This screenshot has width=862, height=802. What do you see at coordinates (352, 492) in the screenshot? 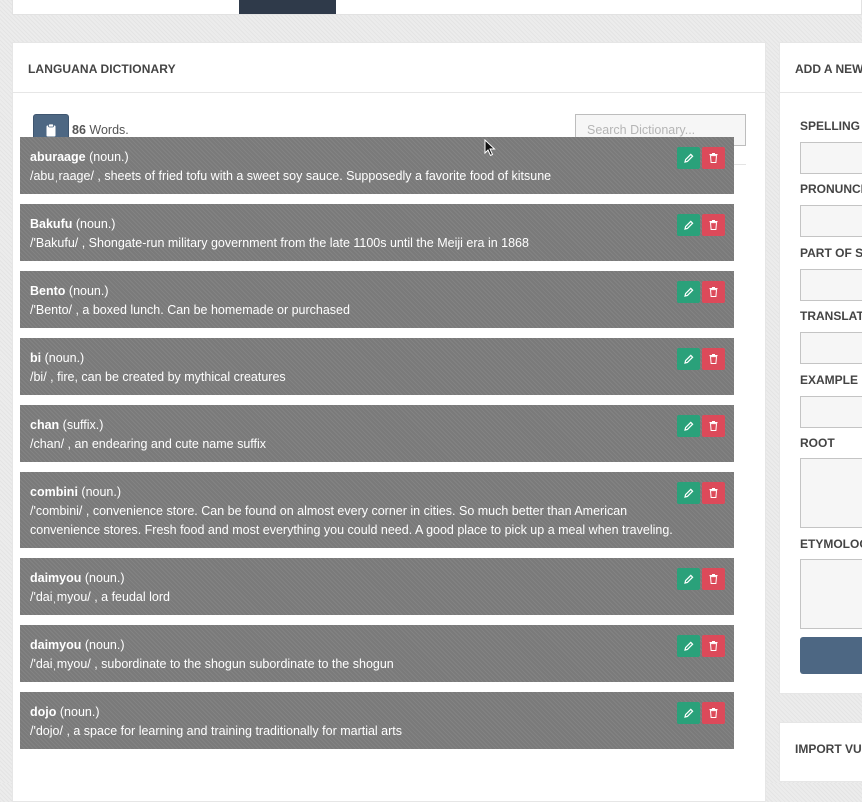
I see `entry-heading: combini (noun.)` at bounding box center [352, 492].